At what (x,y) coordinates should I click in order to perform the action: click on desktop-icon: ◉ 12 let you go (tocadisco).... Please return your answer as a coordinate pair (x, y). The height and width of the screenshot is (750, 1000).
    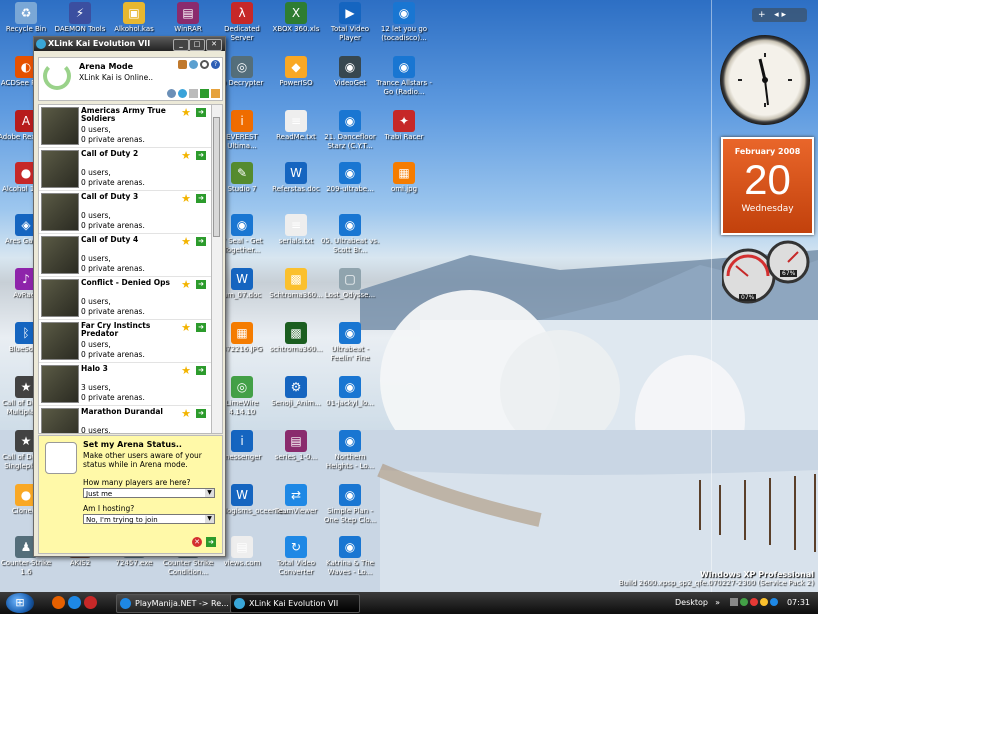
    Looking at the image, I should click on (404, 22).